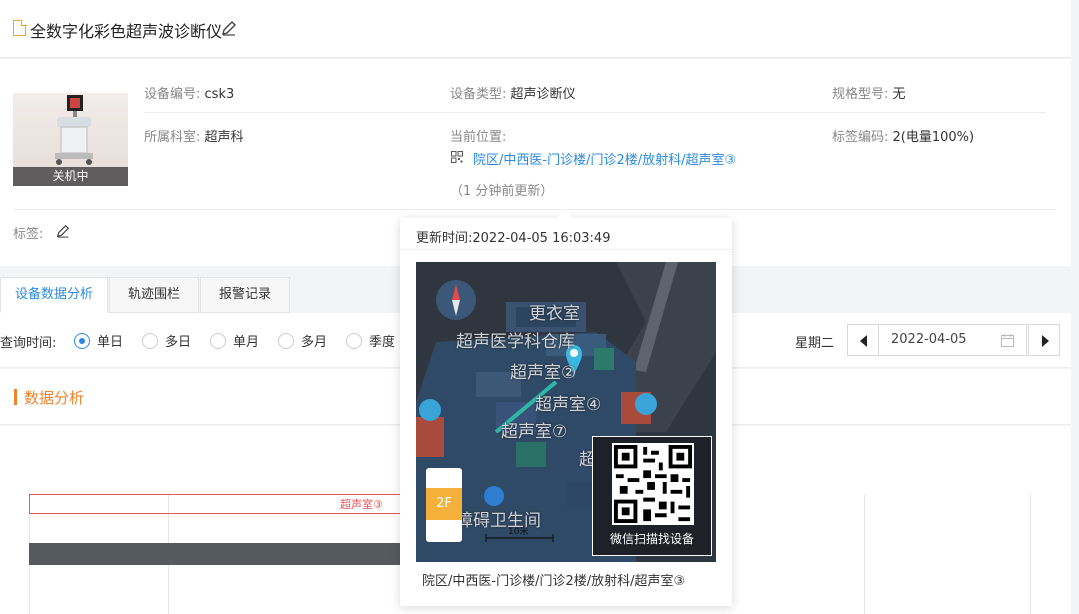 The width and height of the screenshot is (1079, 614). What do you see at coordinates (515, 342) in the screenshot?
I see `map-label-warehouse: 超声医学科仓库` at bounding box center [515, 342].